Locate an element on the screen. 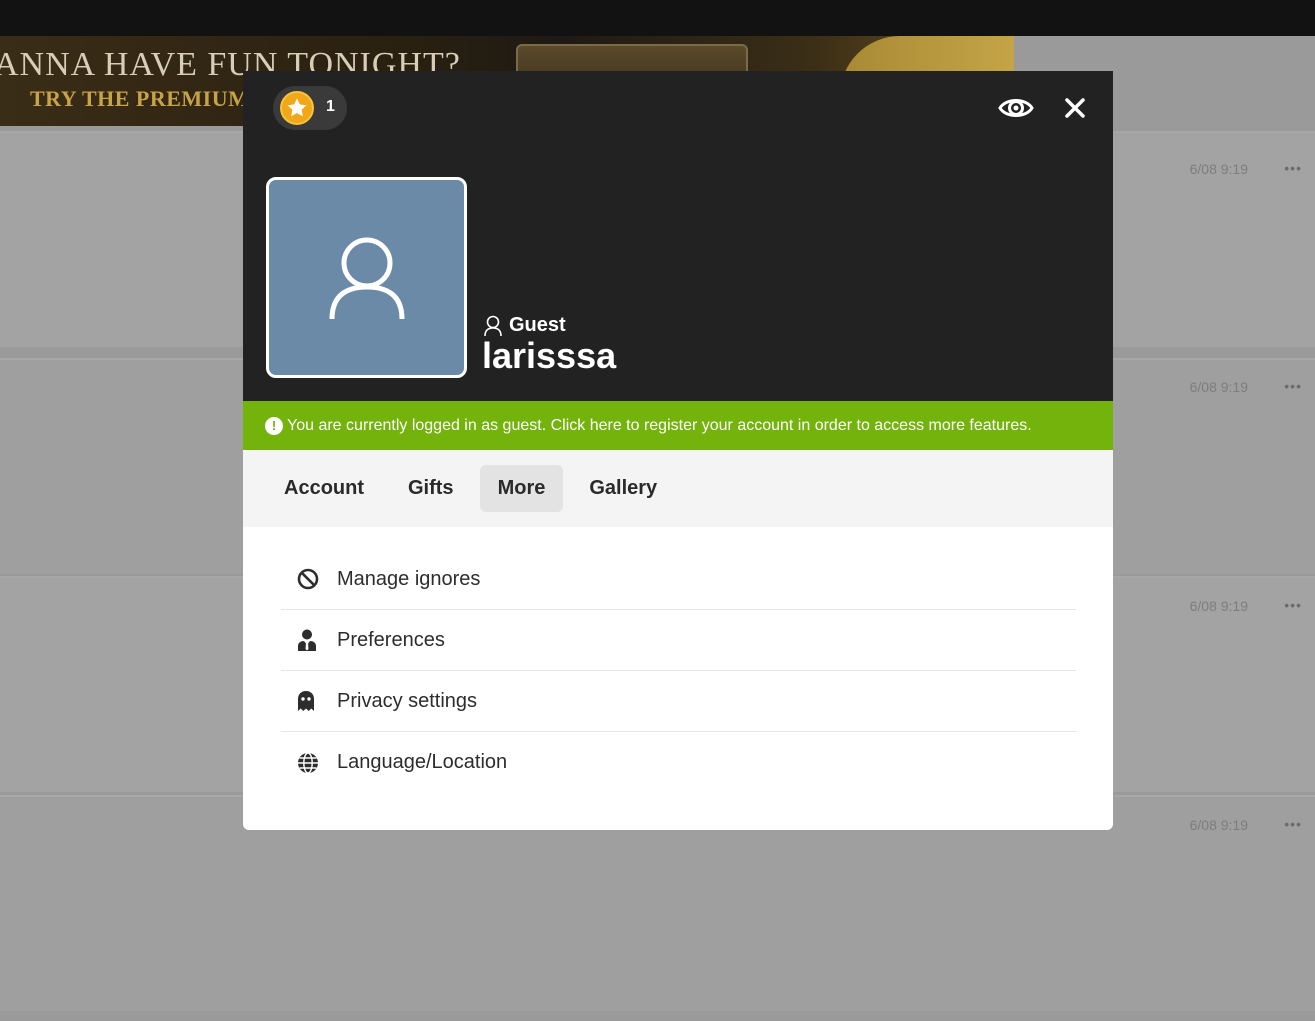 This screenshot has width=1315, height=1021. user-rank-icon is located at coordinates (493, 325).